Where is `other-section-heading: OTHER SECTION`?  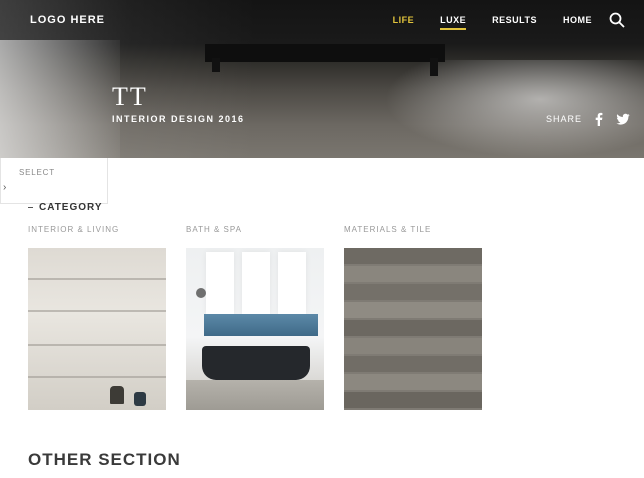 other-section-heading: OTHER SECTION is located at coordinates (104, 459).